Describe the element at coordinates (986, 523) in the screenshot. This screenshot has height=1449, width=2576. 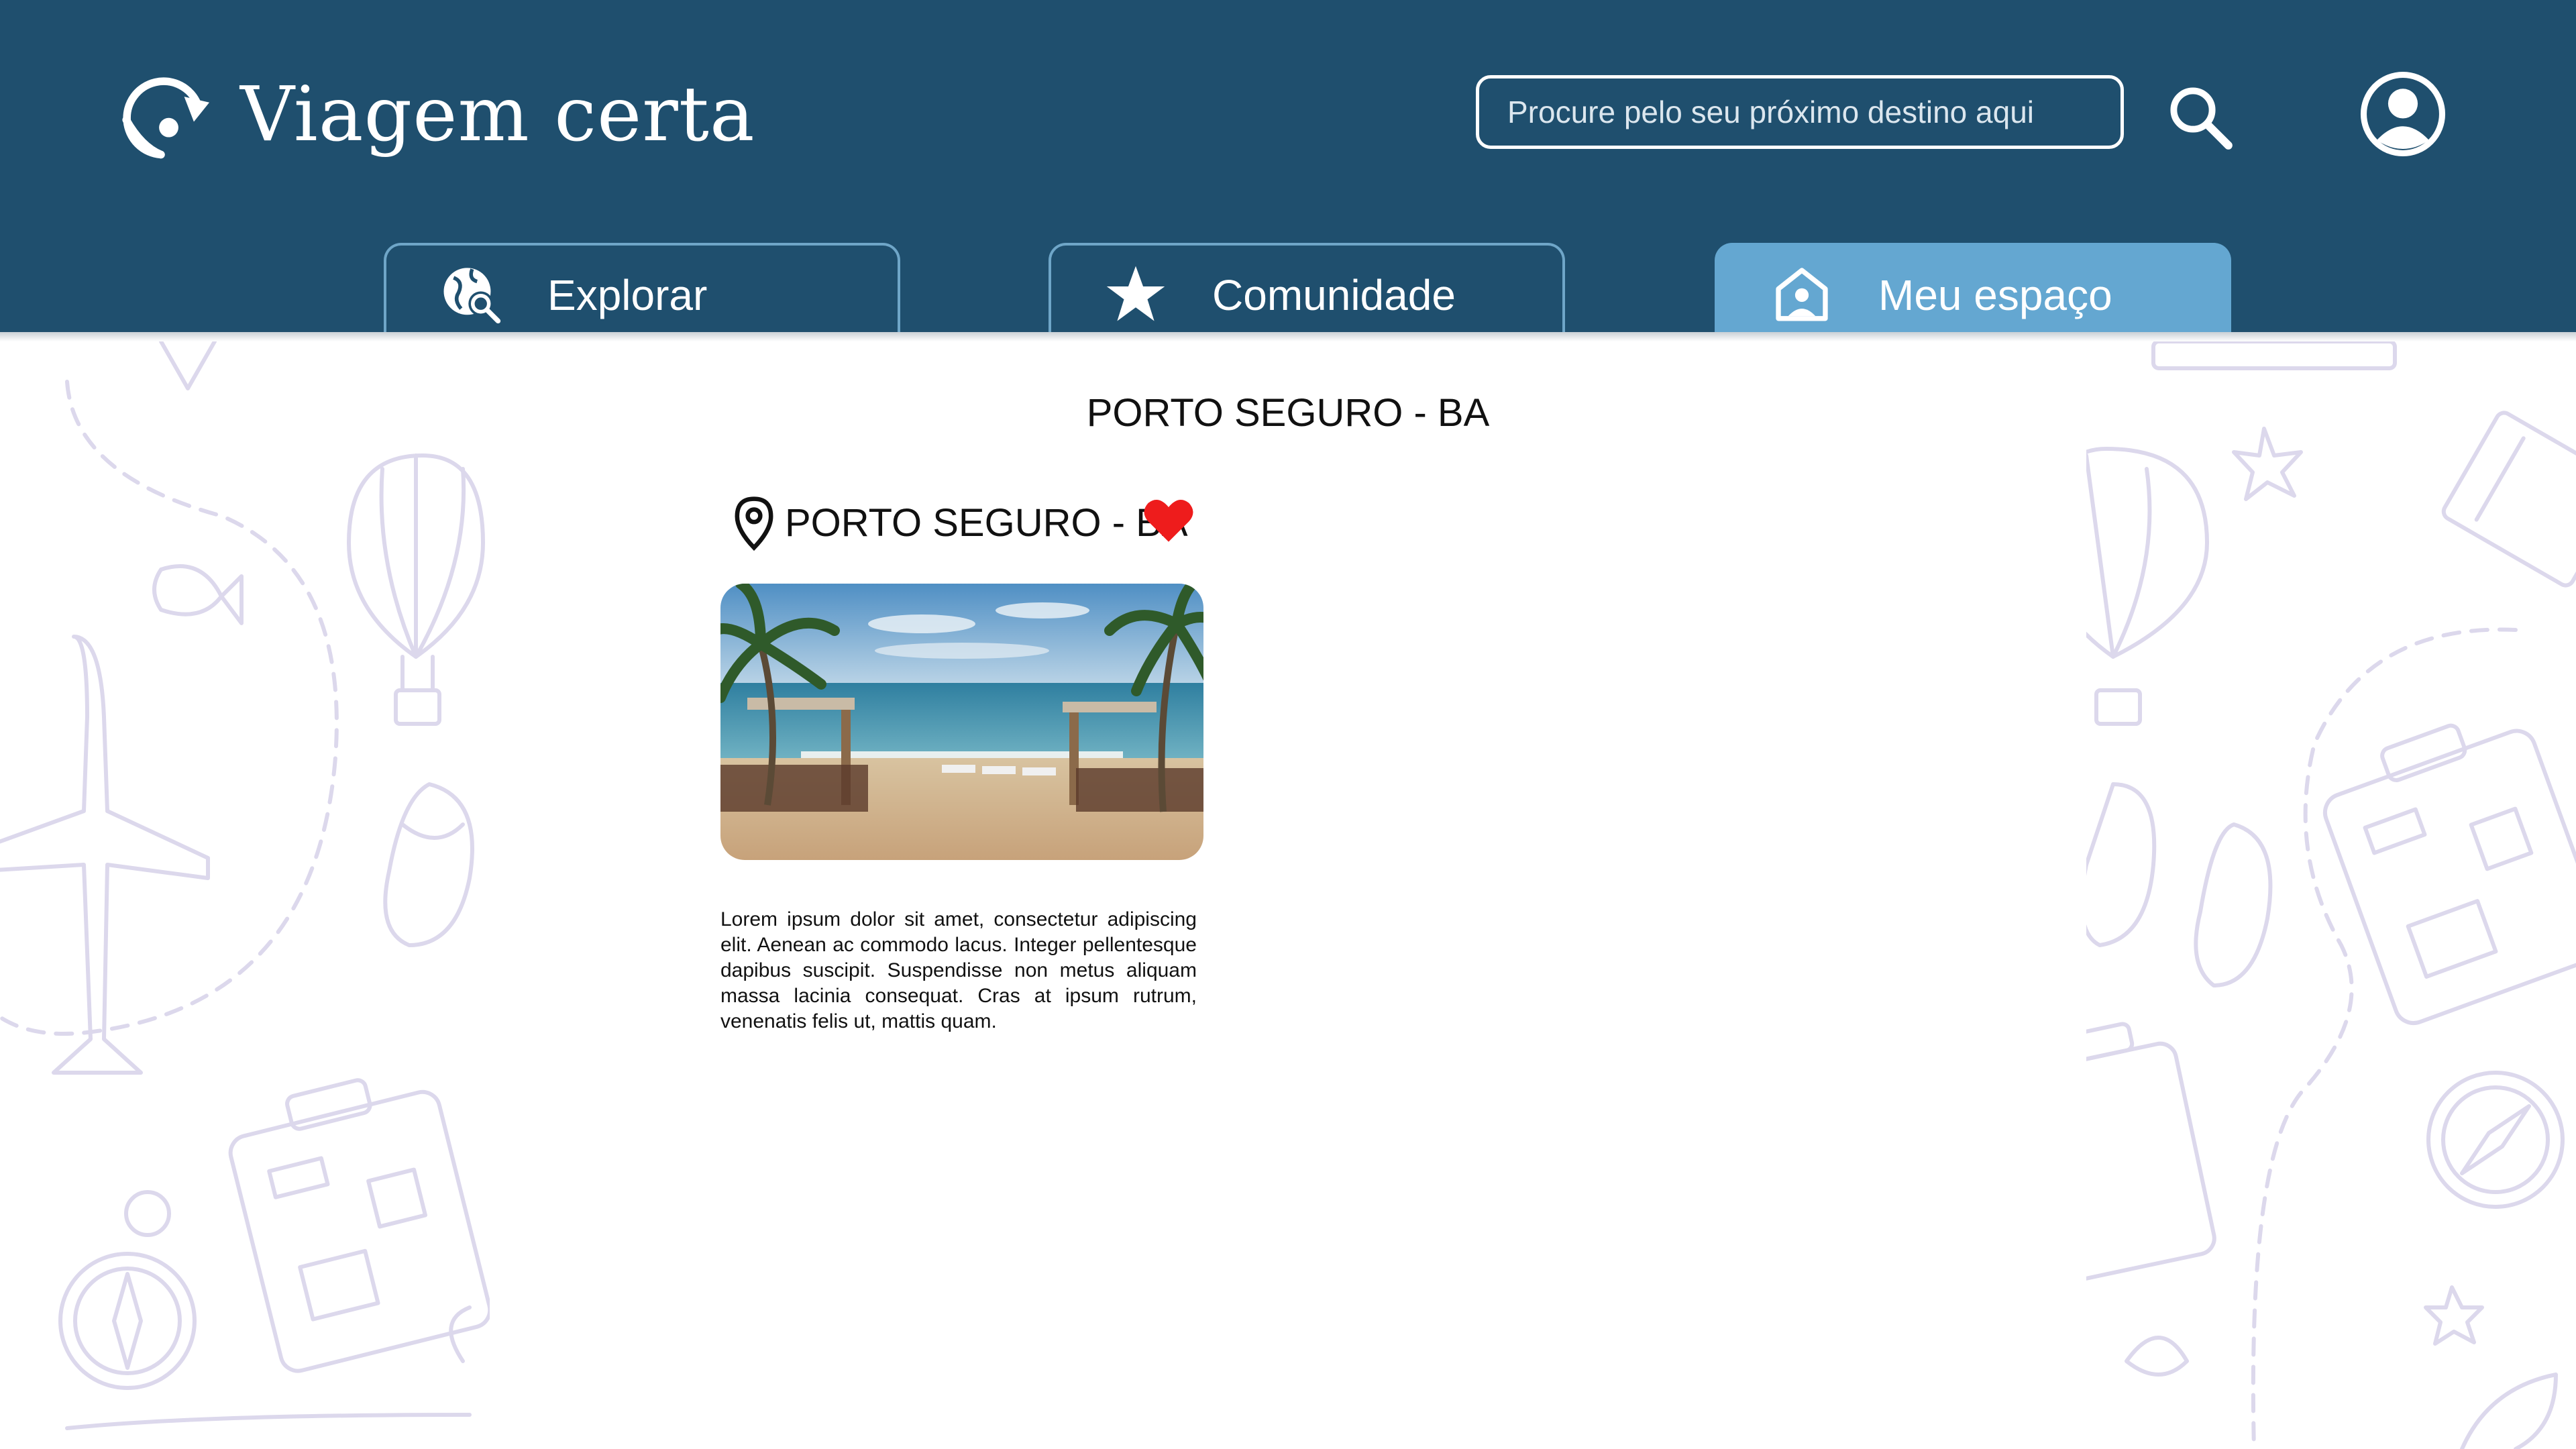
I see `card-title: PORTO SEGURO - BA` at that location.